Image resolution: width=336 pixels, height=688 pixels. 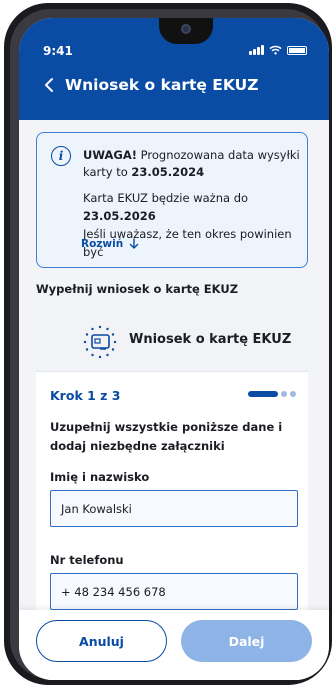 What do you see at coordinates (50, 85) in the screenshot?
I see `back-arrow-icon` at bounding box center [50, 85].